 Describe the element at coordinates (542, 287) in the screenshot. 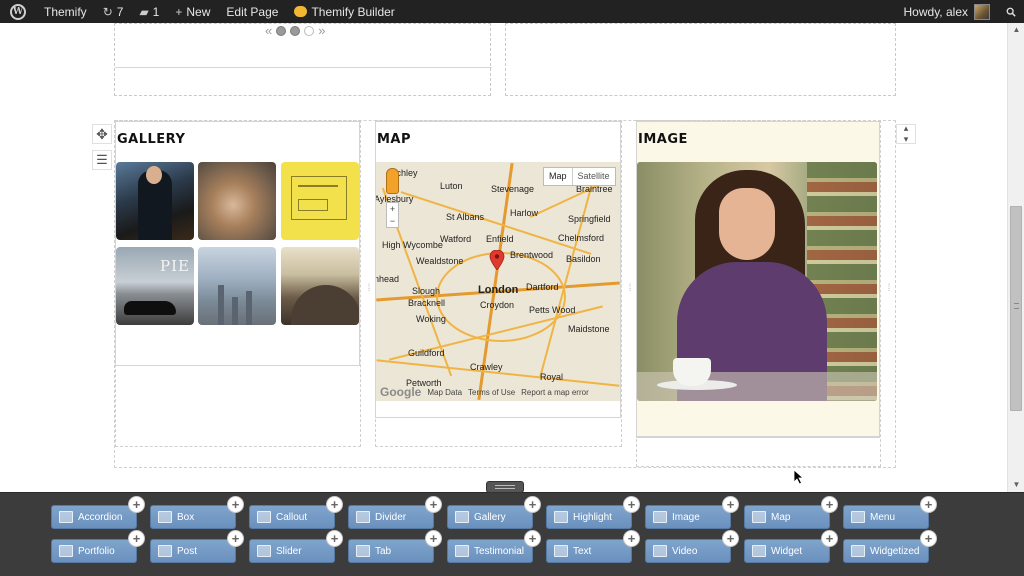

I see `map-label: Dartford` at that location.